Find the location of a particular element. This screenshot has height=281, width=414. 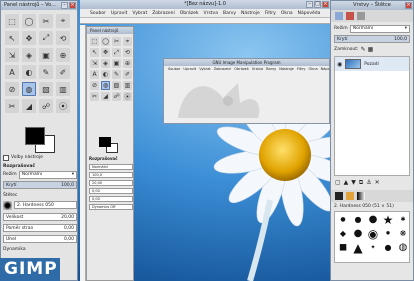

nested-option-fields: Normální 100,0 20,00 0,00 0,00 Dynamics Off is located at coordinates (111, 187).